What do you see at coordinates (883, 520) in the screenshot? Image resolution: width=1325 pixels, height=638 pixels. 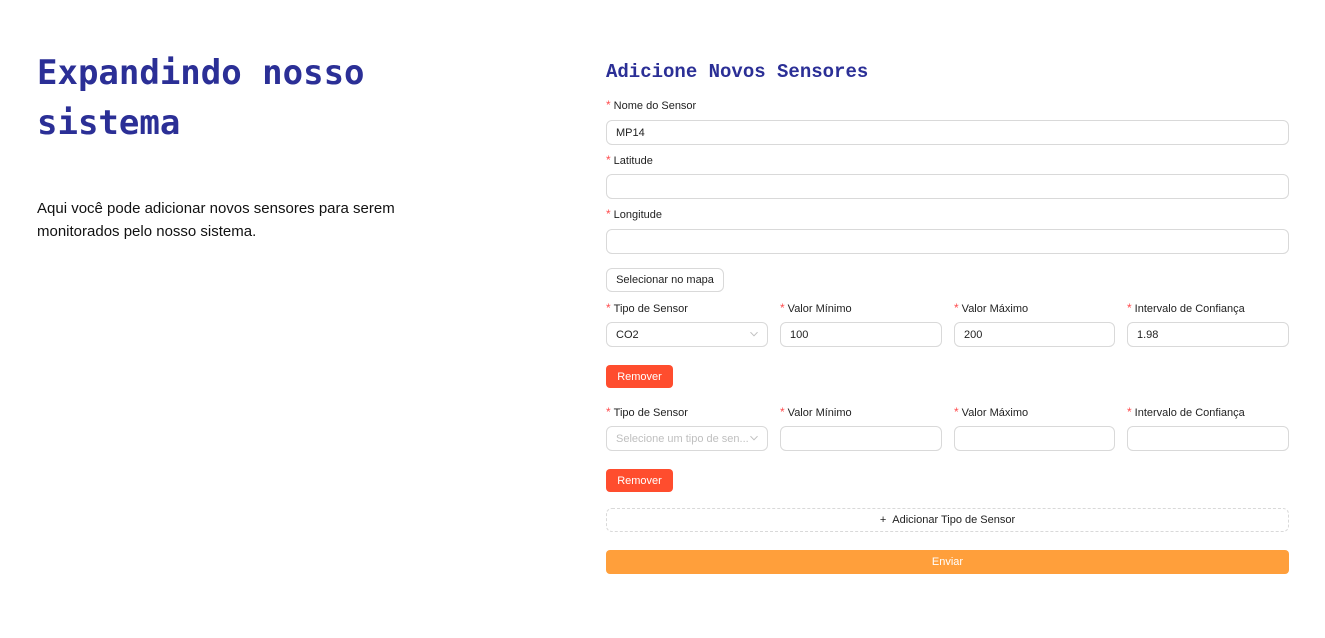 I see `plus-icon: +` at bounding box center [883, 520].